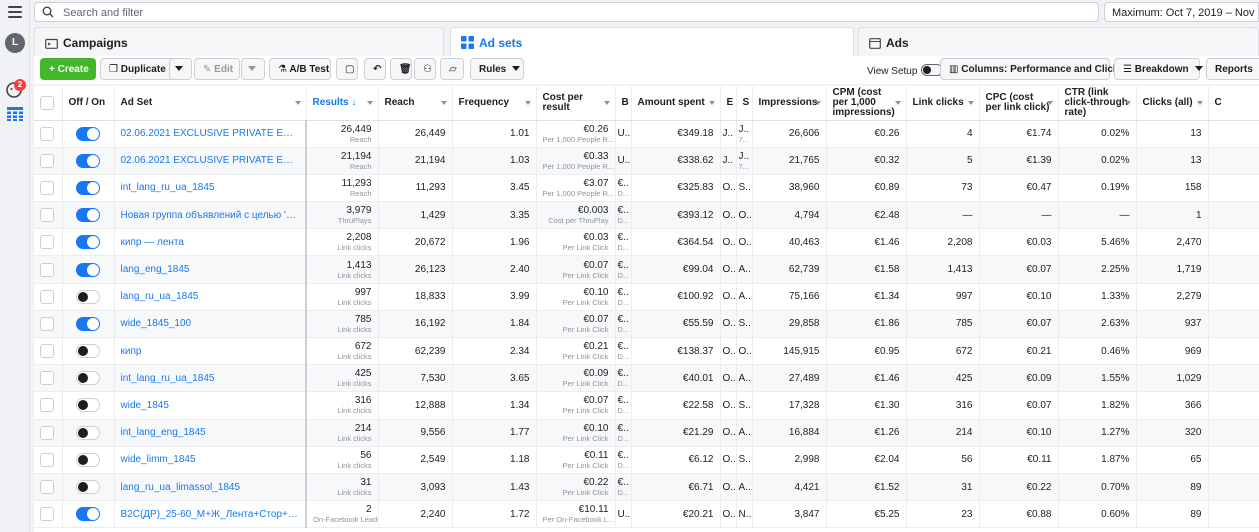 This screenshot has width=1259, height=532. Describe the element at coordinates (905, 70) in the screenshot. I see `view-setup-toggle: View Setup` at that location.